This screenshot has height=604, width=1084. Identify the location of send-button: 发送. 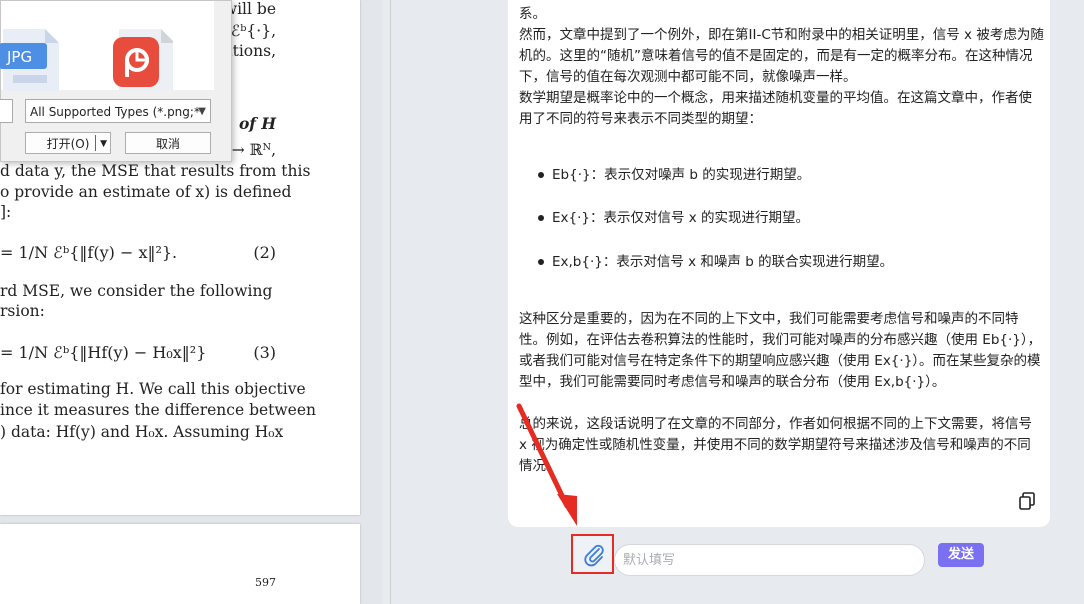
(961, 555).